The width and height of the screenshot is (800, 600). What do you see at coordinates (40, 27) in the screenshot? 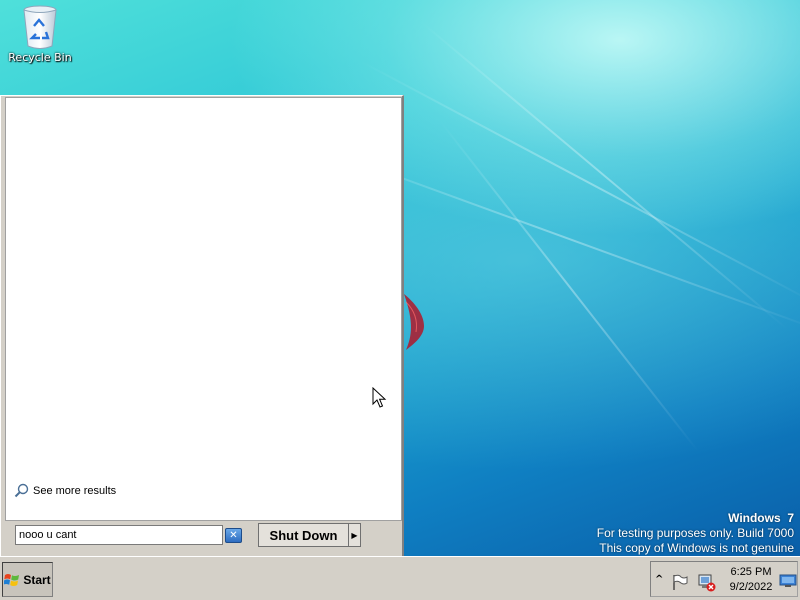
I see `recycle-bin-icon` at bounding box center [40, 27].